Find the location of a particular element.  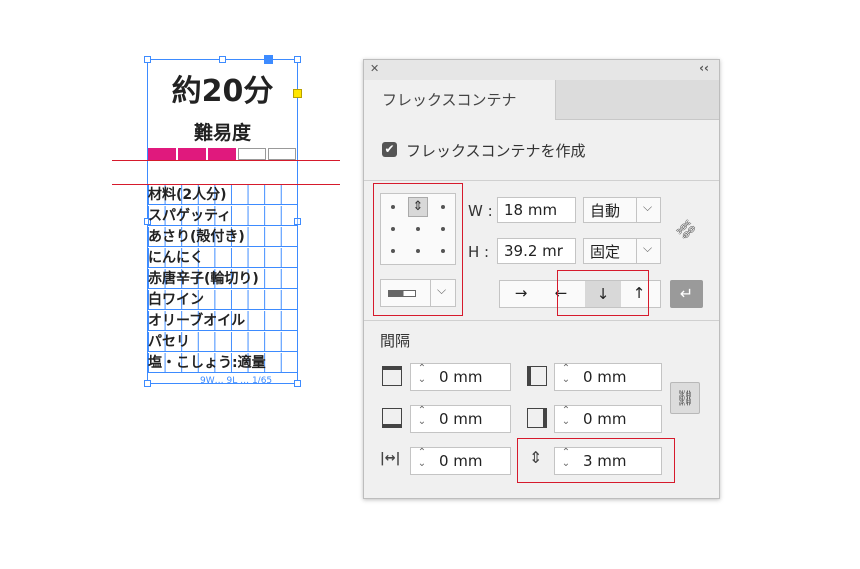

gap-horizontal-stepper: ⌃ ⌄ is located at coordinates (422, 461).